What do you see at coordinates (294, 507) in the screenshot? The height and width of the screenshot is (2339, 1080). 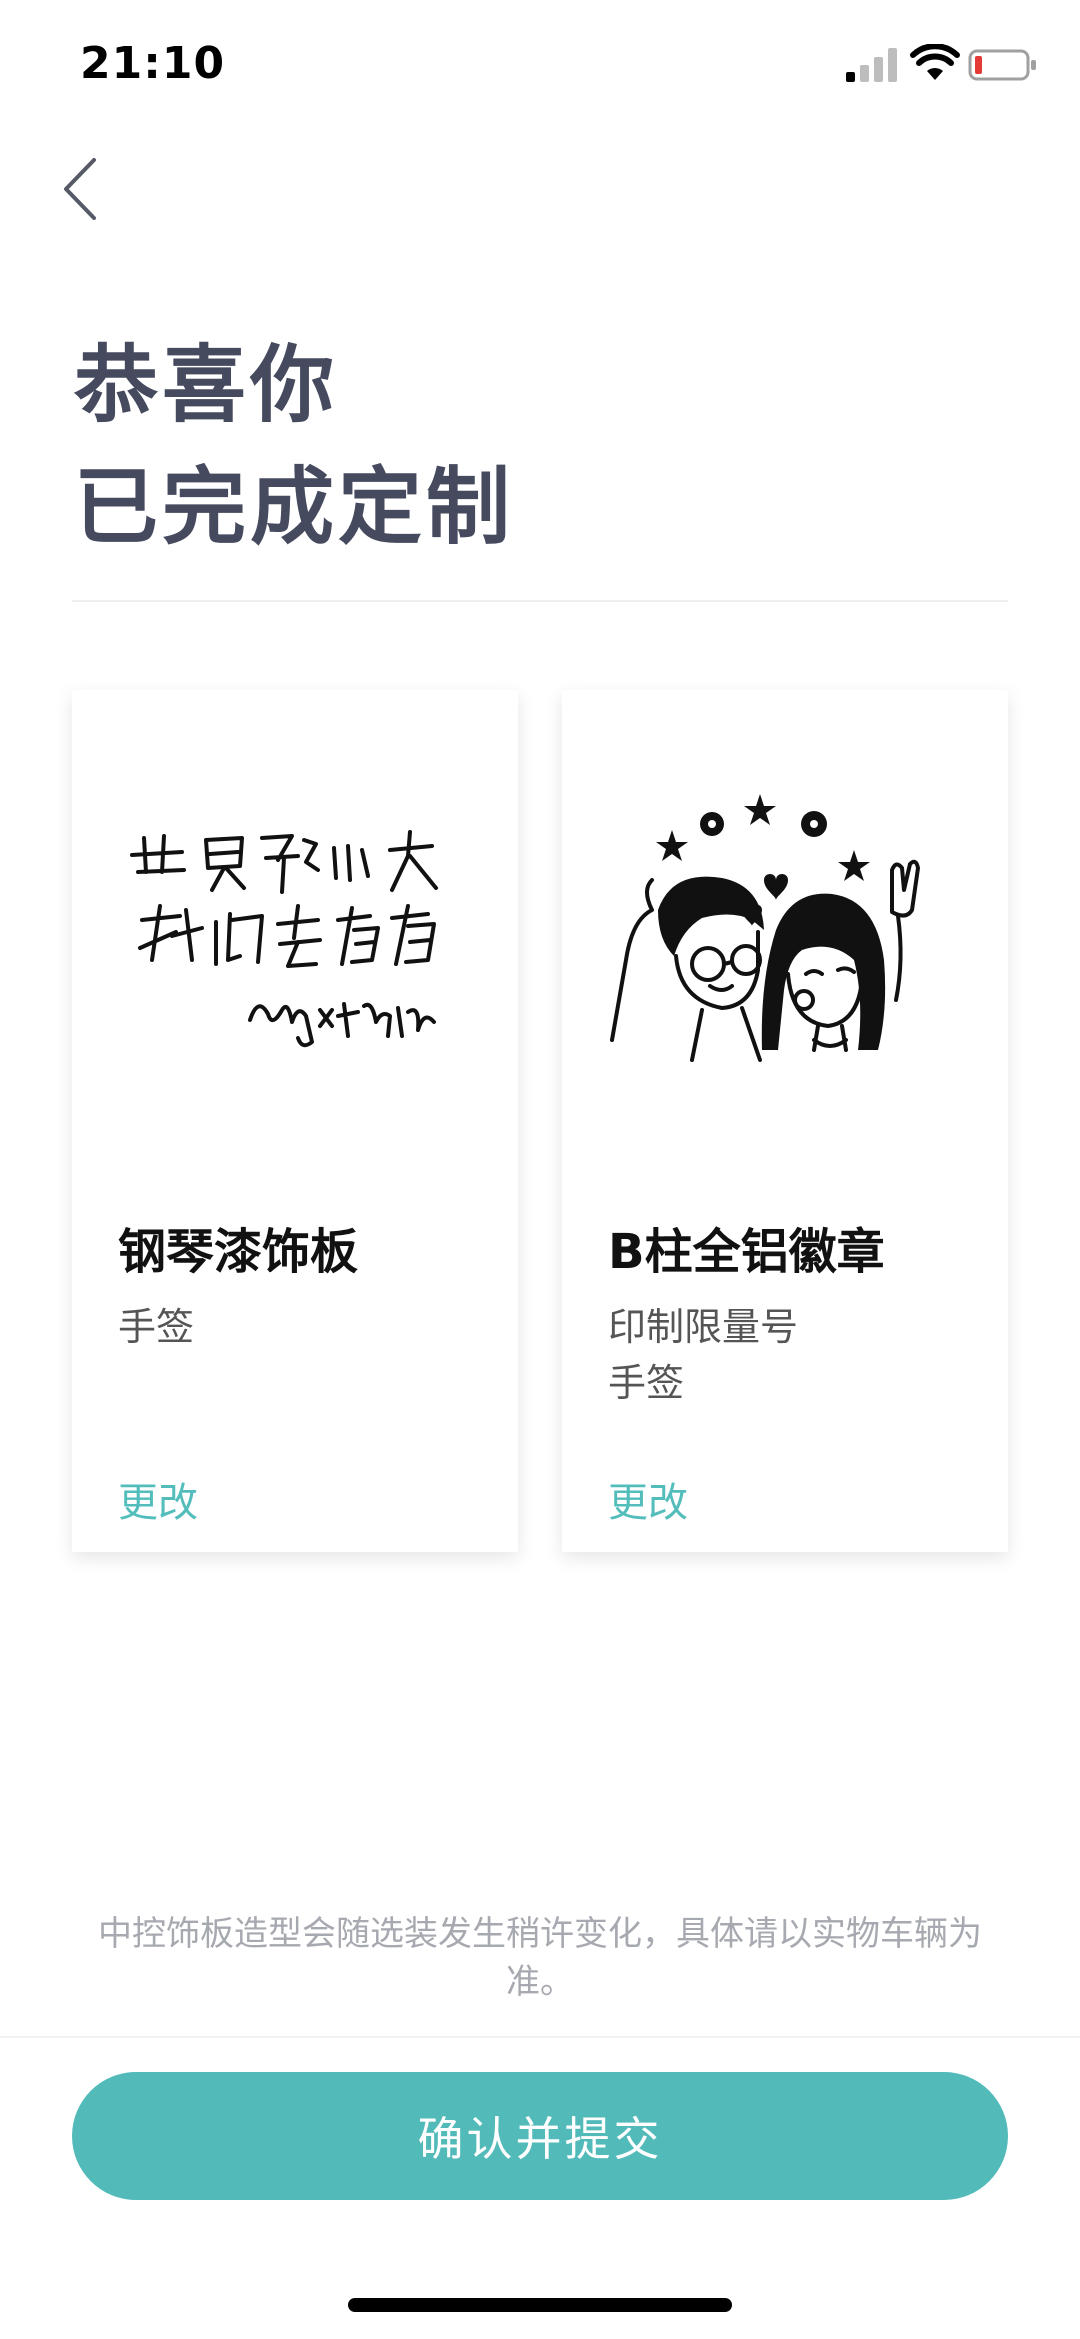 I see `page-title-line2: 已完成定制` at bounding box center [294, 507].